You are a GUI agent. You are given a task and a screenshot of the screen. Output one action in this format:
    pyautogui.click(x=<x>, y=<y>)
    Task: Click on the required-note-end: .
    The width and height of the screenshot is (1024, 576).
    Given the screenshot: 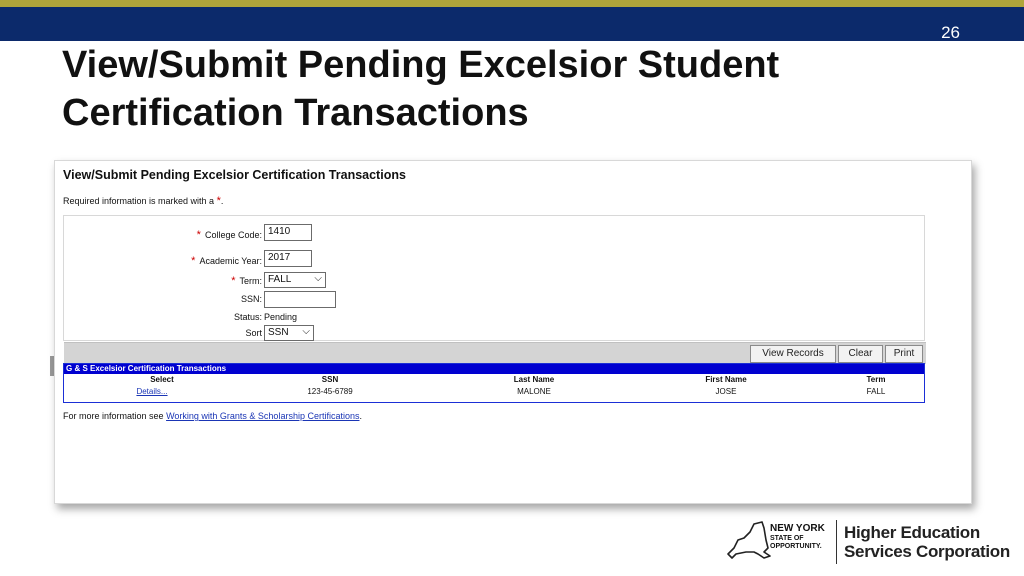 What is the action you would take?
    pyautogui.click(x=222, y=201)
    